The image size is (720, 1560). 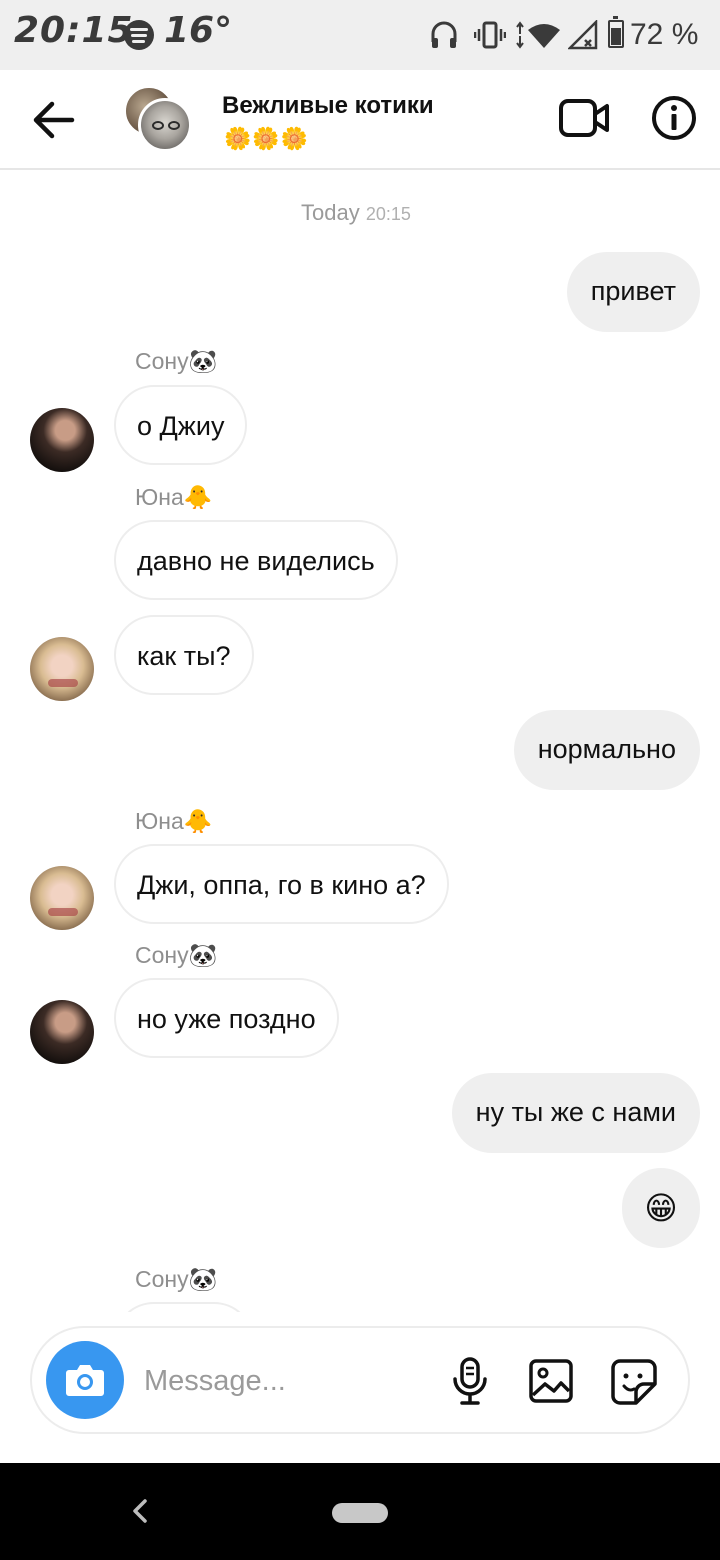 I want to click on chat-header: Вежливые котики 🌼🌼🌼, so click(x=360, y=120).